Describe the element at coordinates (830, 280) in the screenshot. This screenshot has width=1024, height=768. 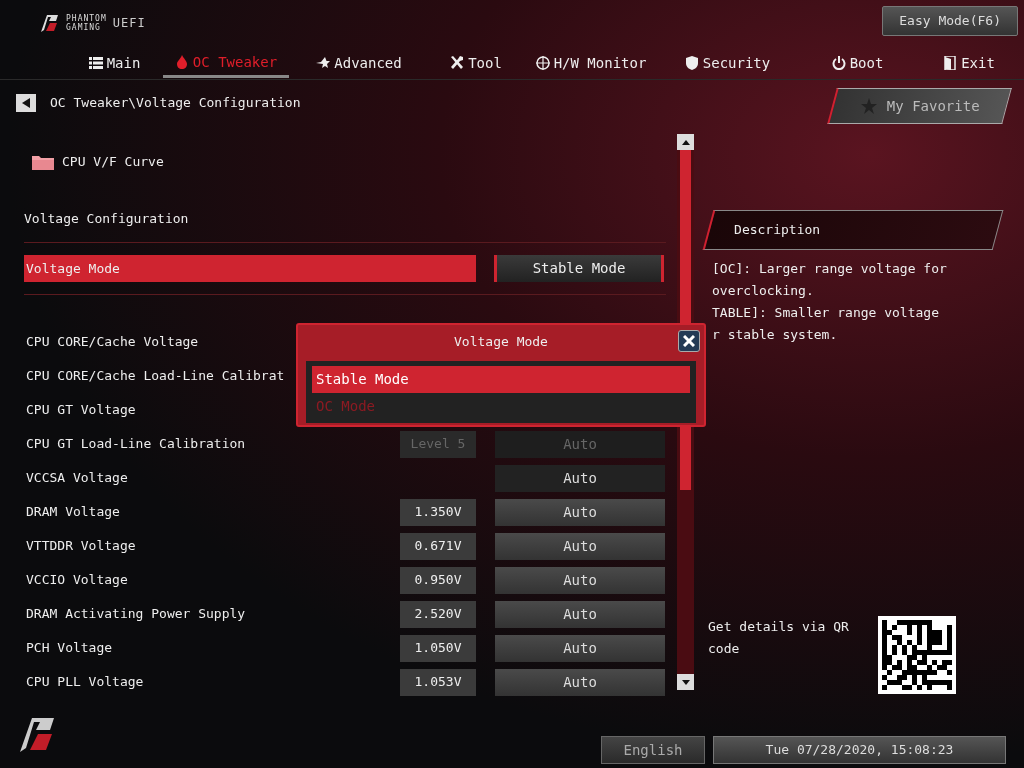
I see `description-text: [OC]: Larger range voltage for overclocking.` at that location.